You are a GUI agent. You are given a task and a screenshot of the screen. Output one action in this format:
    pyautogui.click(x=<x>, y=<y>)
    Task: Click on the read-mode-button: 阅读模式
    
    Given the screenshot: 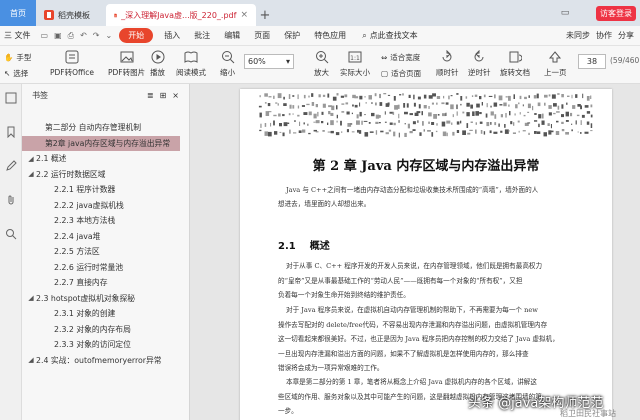 What is the action you would take?
    pyautogui.click(x=191, y=64)
    